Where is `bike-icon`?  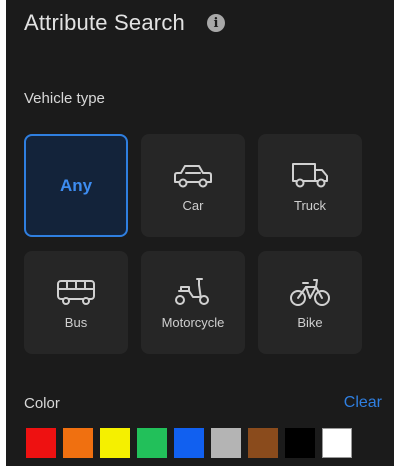
bike-icon is located at coordinates (310, 292).